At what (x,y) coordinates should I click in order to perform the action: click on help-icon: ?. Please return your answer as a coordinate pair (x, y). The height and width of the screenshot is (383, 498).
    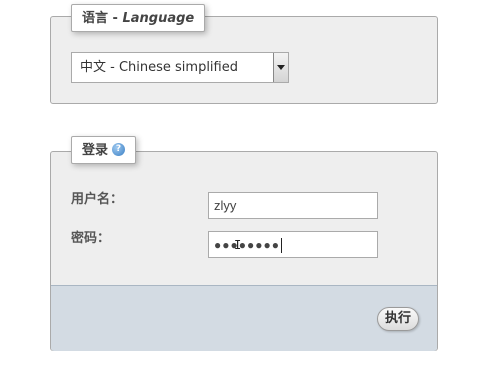
    Looking at the image, I should click on (119, 149).